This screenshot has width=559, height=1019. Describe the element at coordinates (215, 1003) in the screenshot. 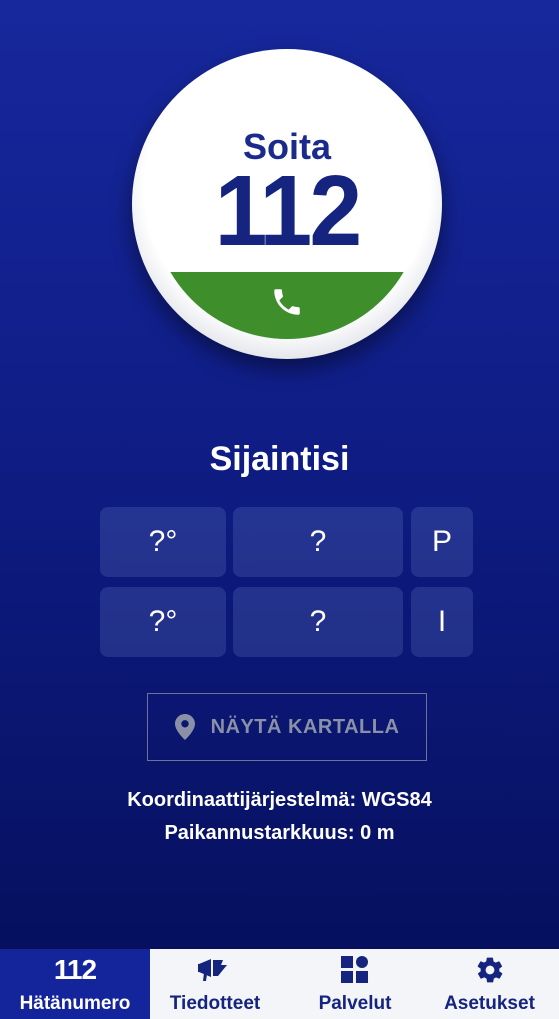

I see `tab-announcements-label: Tiedotteet` at that location.